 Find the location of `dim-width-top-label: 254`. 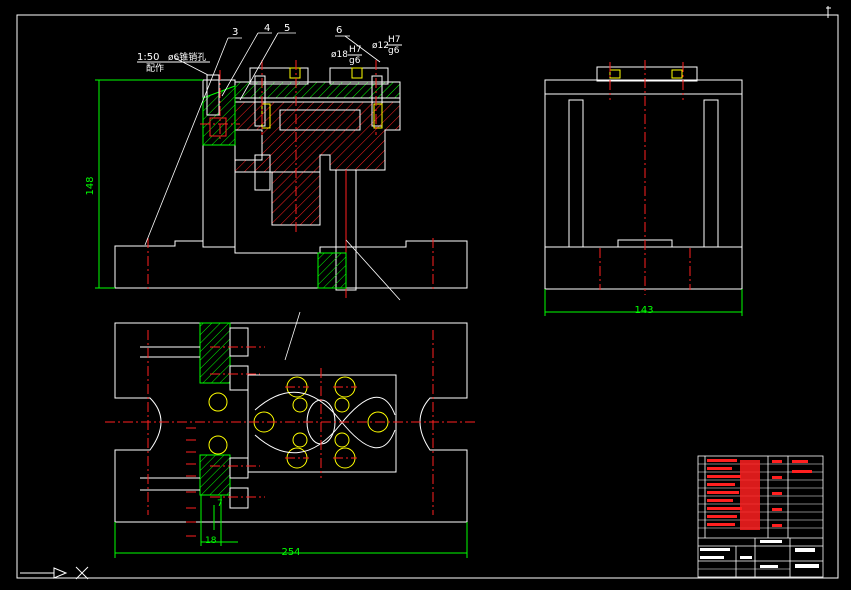

dim-width-top-label: 254 is located at coordinates (290, 552).